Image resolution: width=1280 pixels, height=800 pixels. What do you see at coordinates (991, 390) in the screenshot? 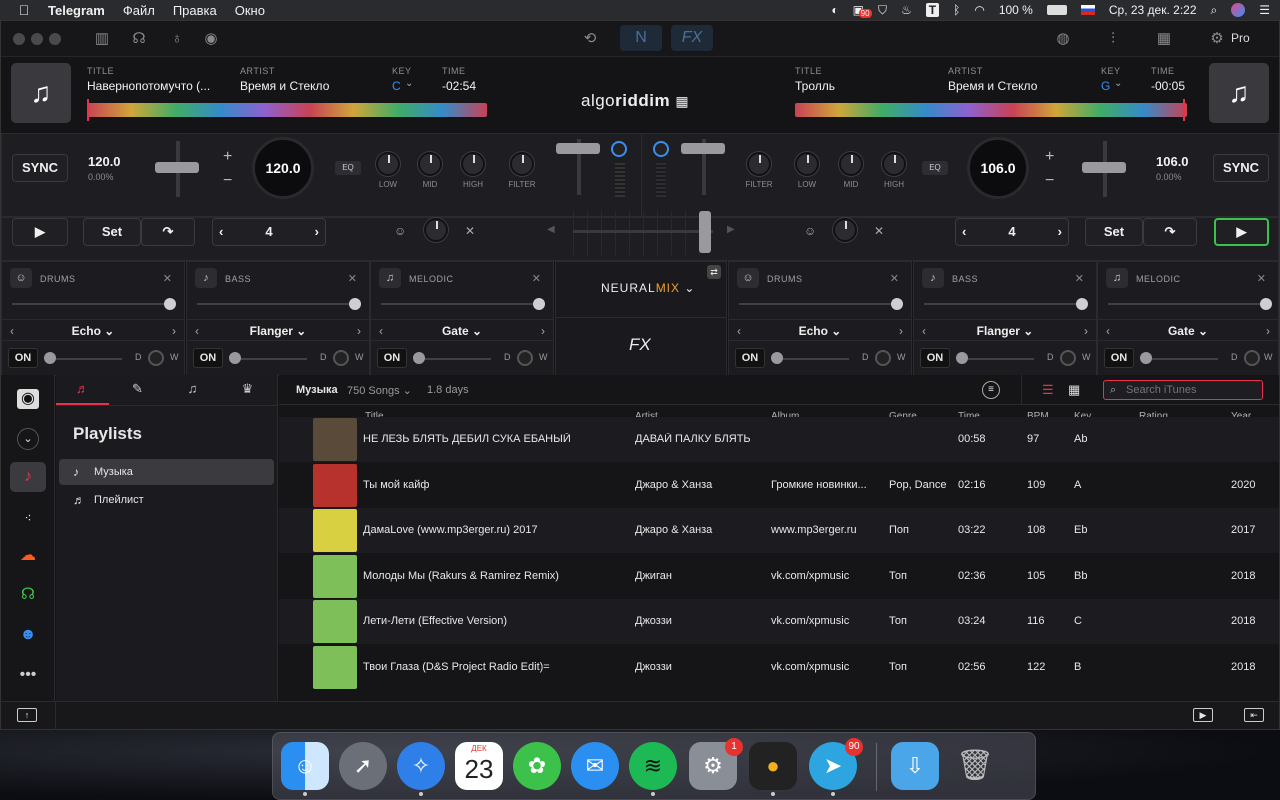
I see `filter-icon: ≡` at bounding box center [991, 390].